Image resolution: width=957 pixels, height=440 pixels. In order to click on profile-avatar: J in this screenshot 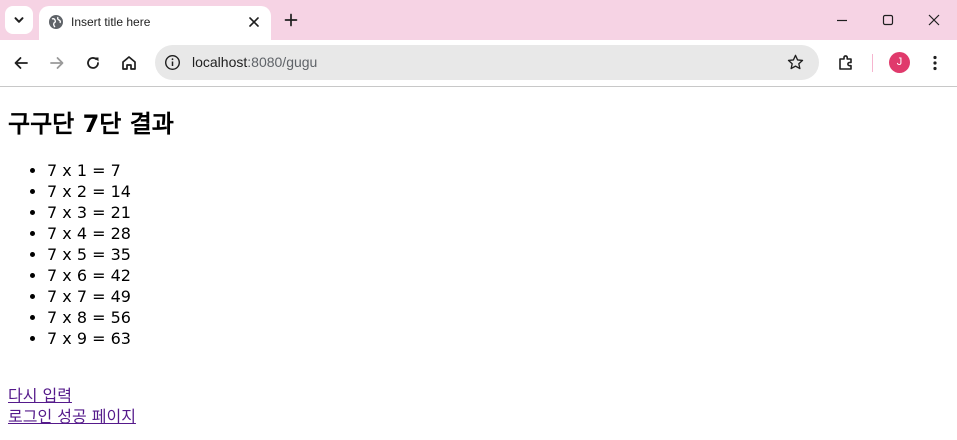, I will do `click(899, 62)`.